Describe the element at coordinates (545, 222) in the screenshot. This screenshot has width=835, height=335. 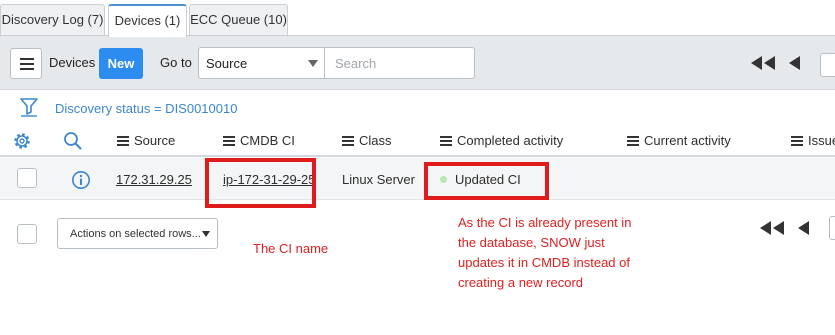
I see `annotation-explanation-line: As the CI is already present in` at that location.